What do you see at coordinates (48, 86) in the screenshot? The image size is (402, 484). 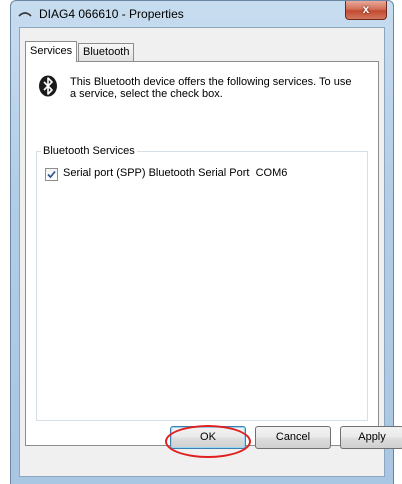 I see `bluetooth-icon` at bounding box center [48, 86].